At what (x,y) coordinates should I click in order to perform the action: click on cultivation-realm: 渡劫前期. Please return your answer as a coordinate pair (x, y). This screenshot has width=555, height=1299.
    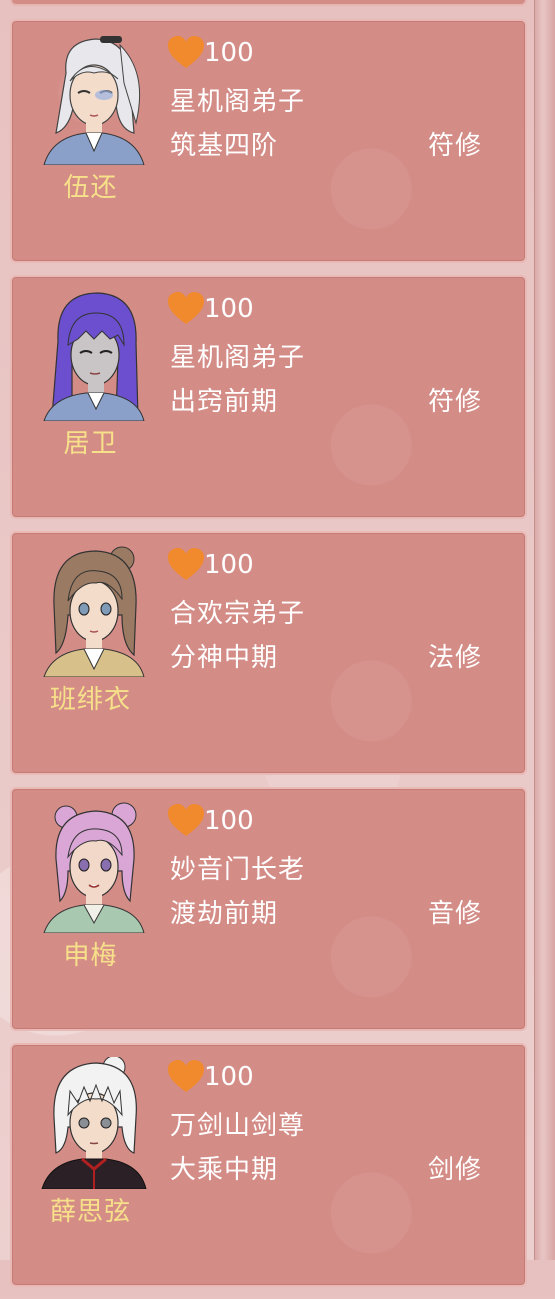
    Looking at the image, I should click on (224, 914).